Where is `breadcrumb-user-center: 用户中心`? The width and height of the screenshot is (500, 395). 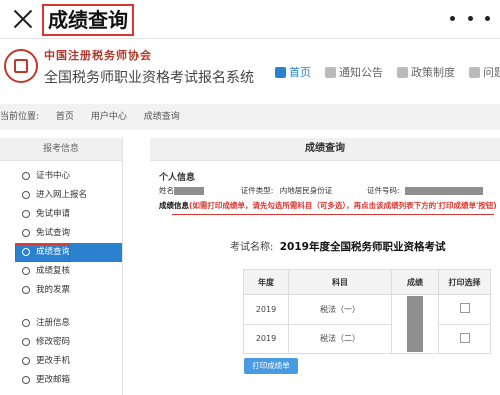 breadcrumb-user-center: 用户中心 is located at coordinates (109, 117).